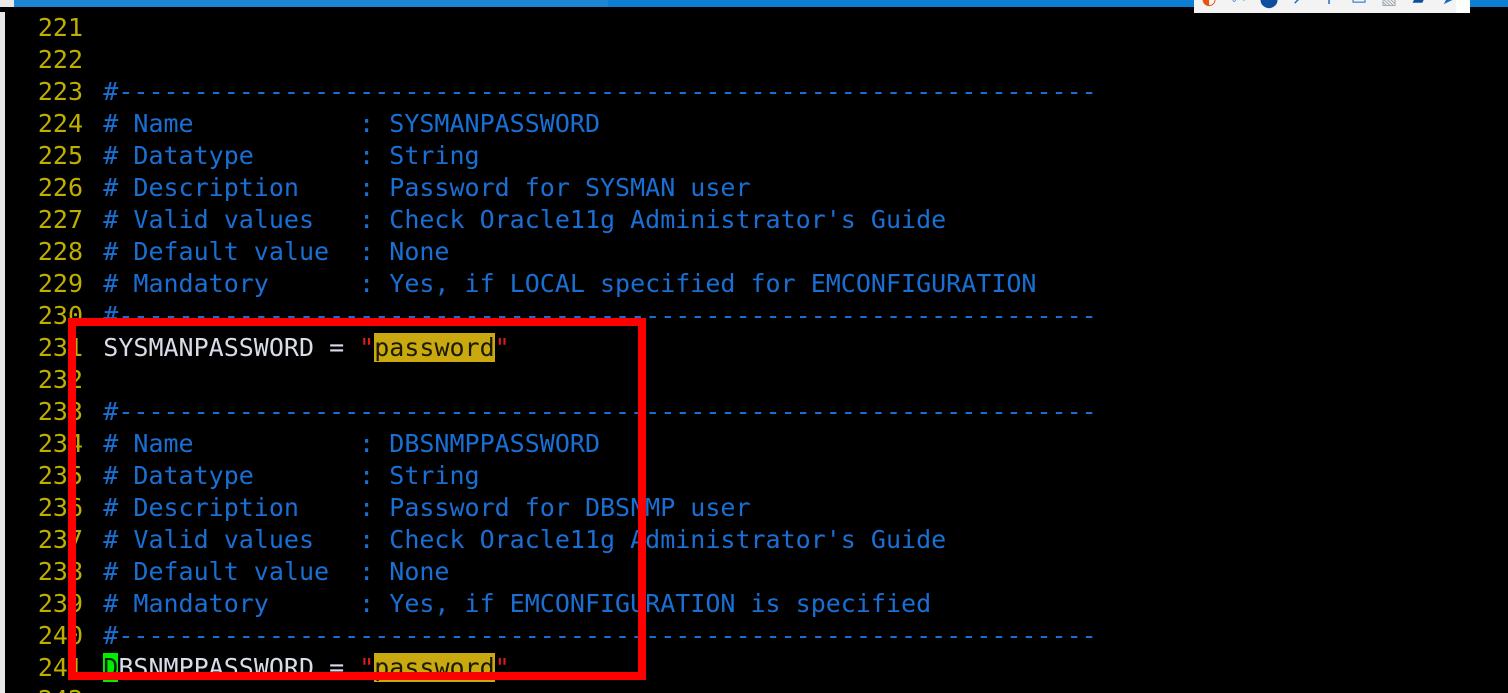 This screenshot has width=1508, height=693. Describe the element at coordinates (756, 668) in the screenshot. I see `code-line: 241 DBSNMPPASSWORD = "password"` at that location.